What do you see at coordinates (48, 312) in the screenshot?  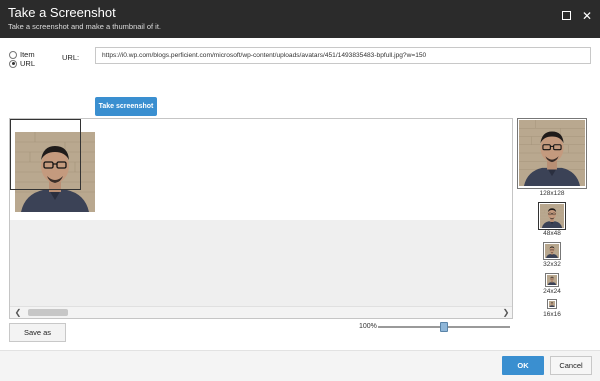 I see `scroll-thumb` at bounding box center [48, 312].